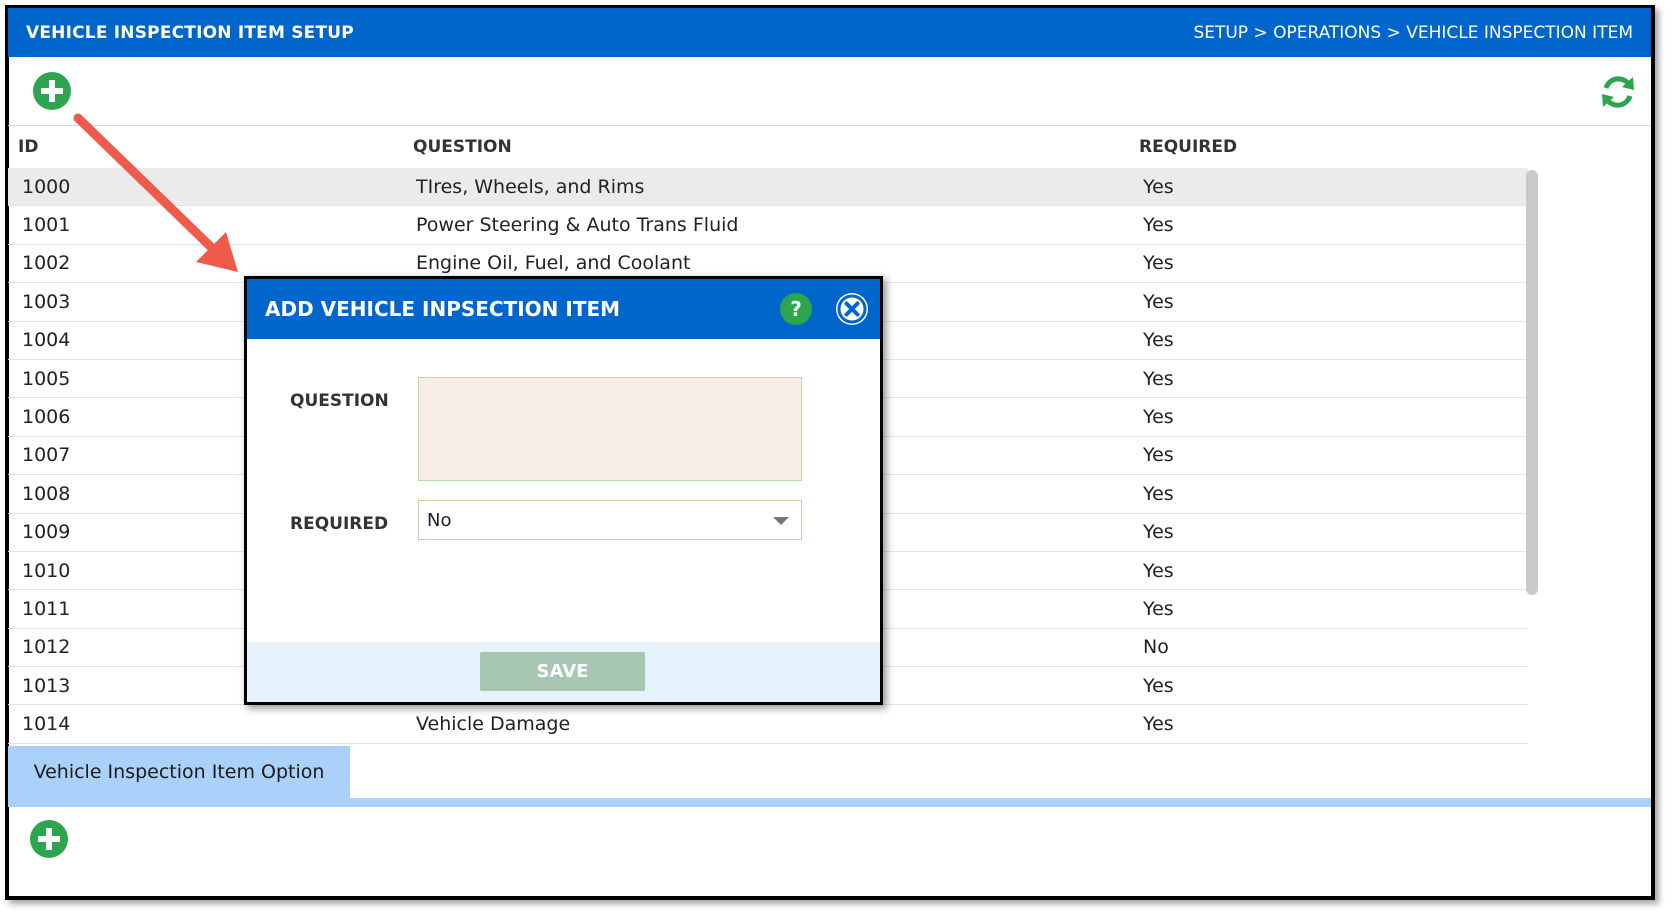 The image size is (1676, 920). I want to click on close-button, so click(852, 309).